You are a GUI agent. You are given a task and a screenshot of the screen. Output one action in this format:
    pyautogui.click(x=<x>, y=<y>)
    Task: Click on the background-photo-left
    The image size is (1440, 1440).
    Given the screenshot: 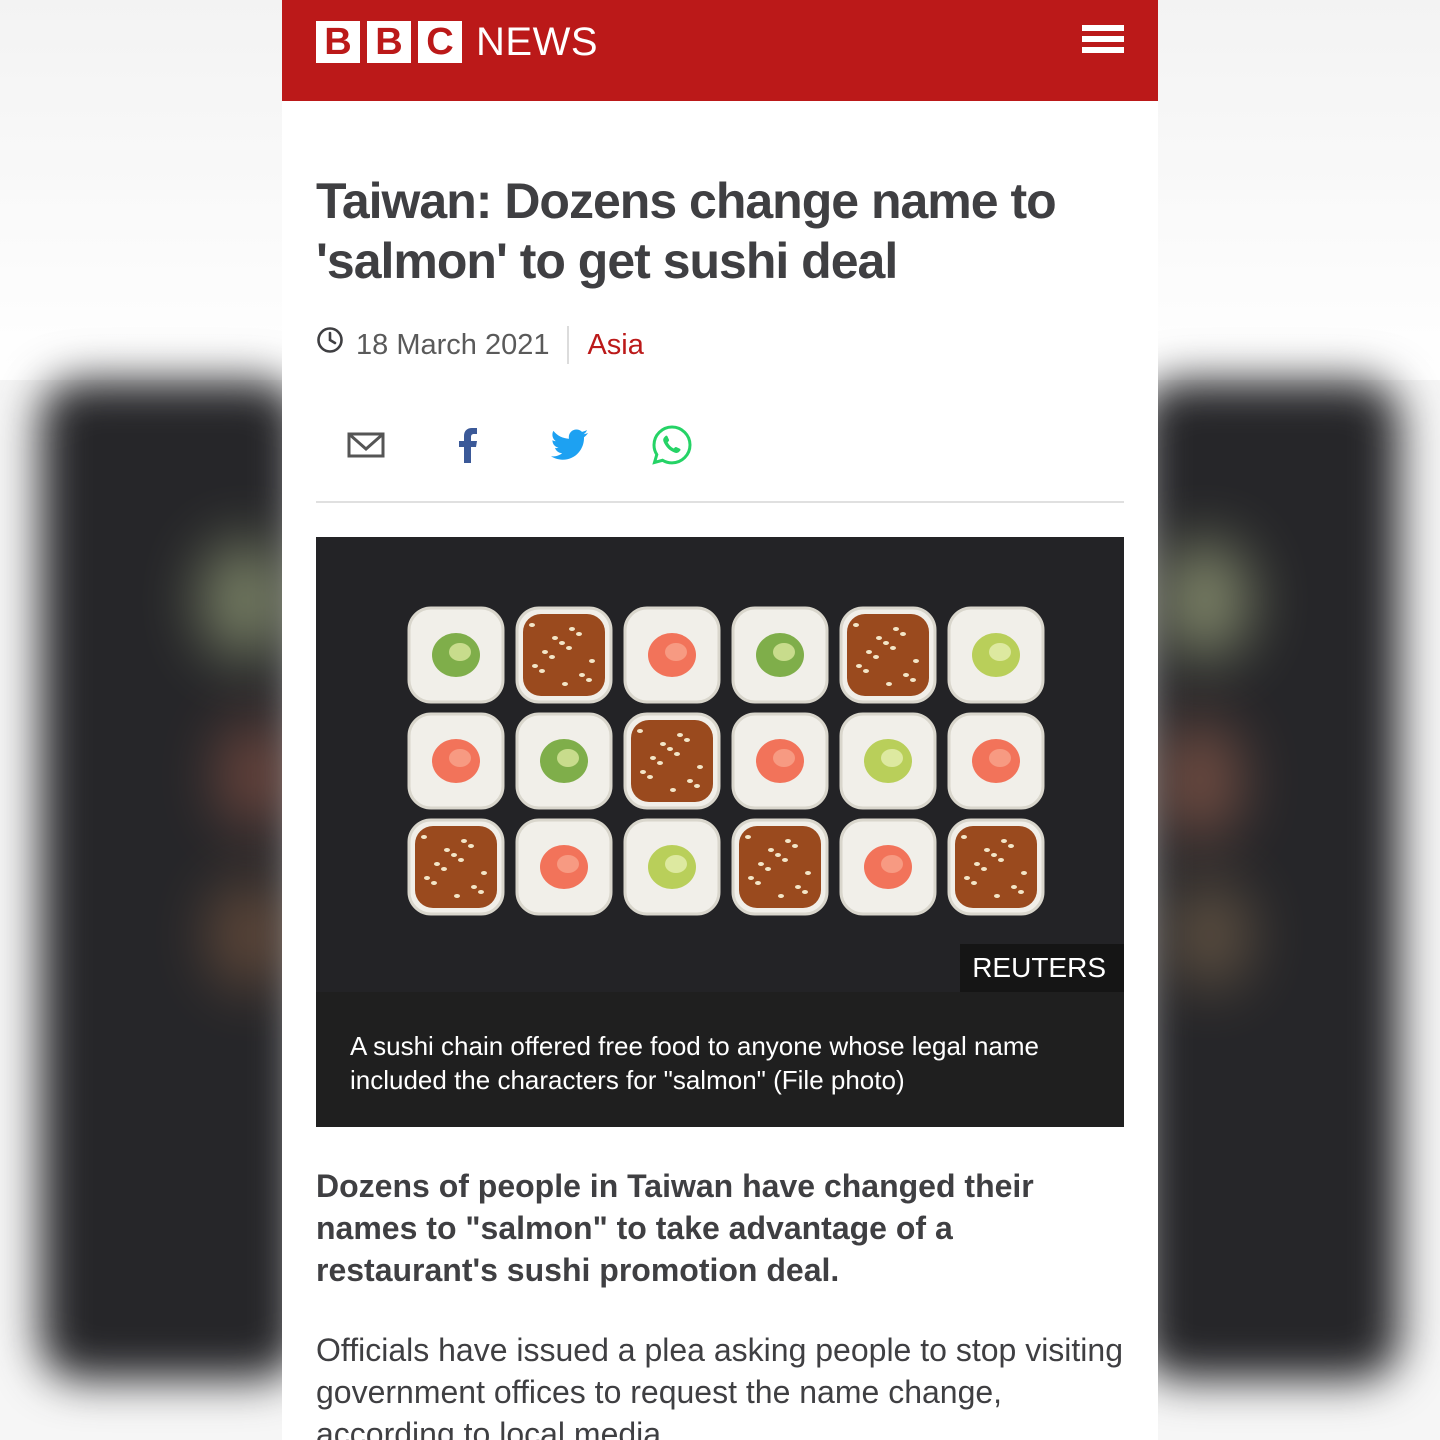 What is the action you would take?
    pyautogui.click(x=170, y=880)
    